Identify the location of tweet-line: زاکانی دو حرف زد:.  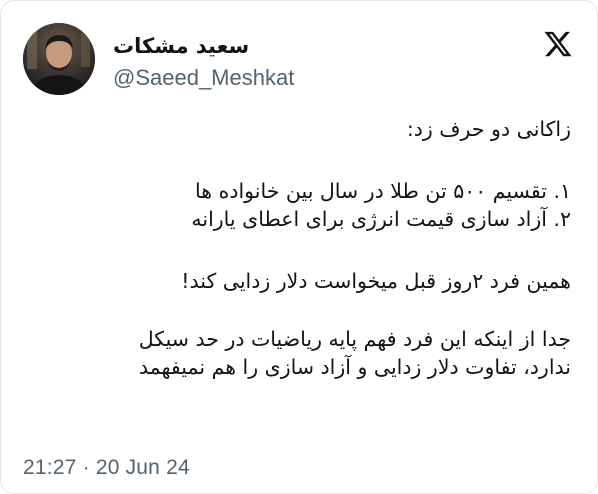
(488, 129).